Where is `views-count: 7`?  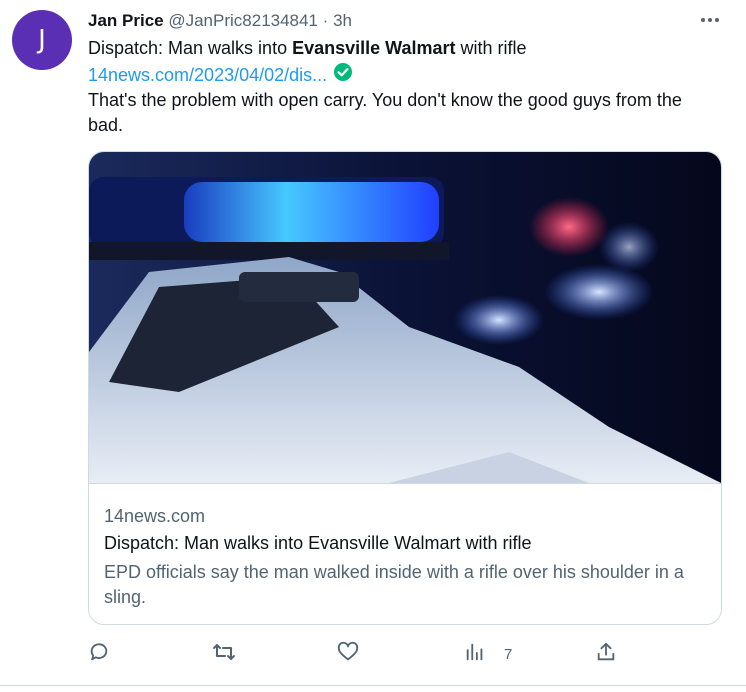 views-count: 7 is located at coordinates (508, 654).